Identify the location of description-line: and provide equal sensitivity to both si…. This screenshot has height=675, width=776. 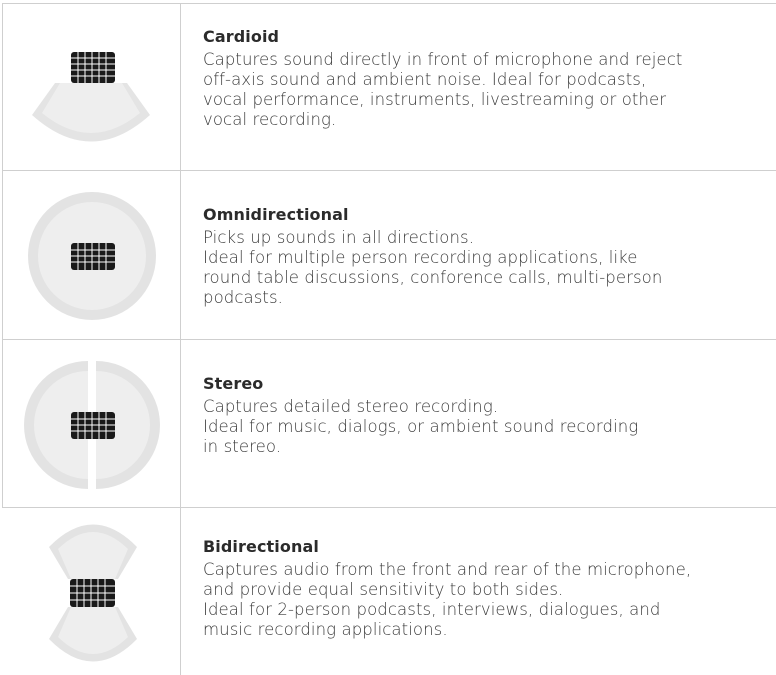
(383, 589).